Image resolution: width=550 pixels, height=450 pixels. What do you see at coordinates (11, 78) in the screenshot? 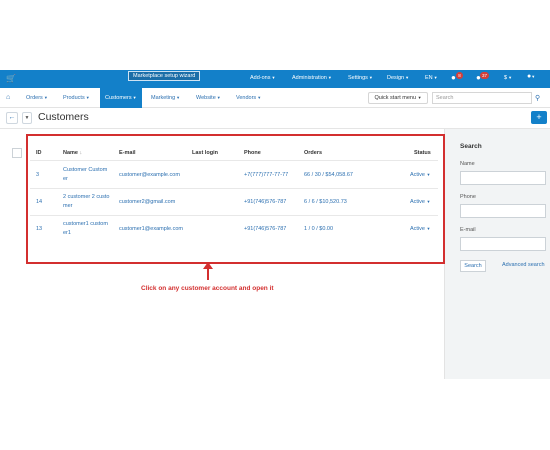
I see `cart-icon: 🛒` at bounding box center [11, 78].